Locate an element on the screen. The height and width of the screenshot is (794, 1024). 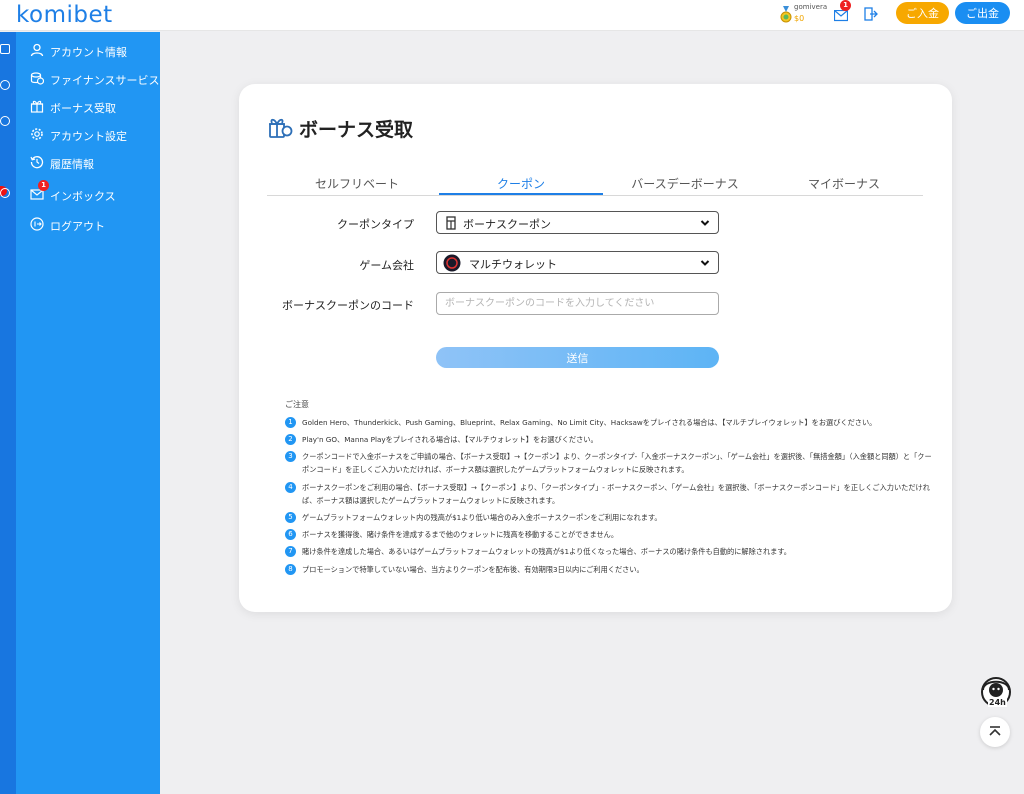
tab-self-rebate: セルフリベート is located at coordinates (357, 183).